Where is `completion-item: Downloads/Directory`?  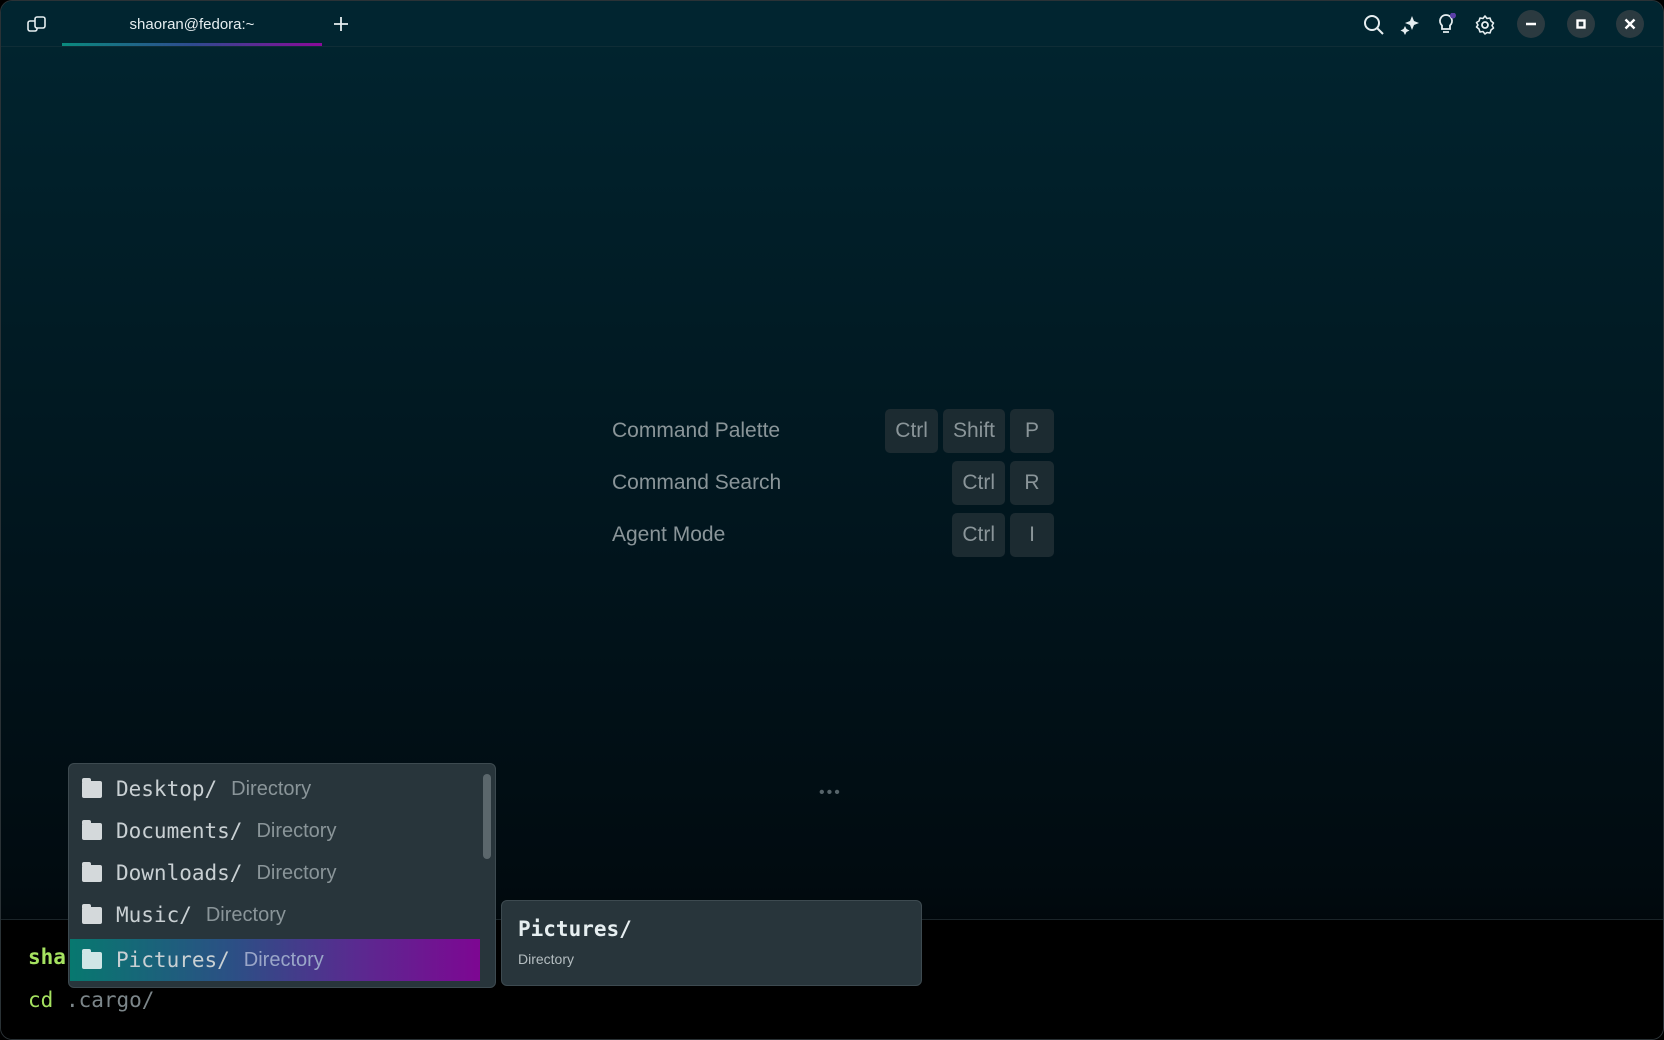 completion-item: Downloads/Directory is located at coordinates (275, 873).